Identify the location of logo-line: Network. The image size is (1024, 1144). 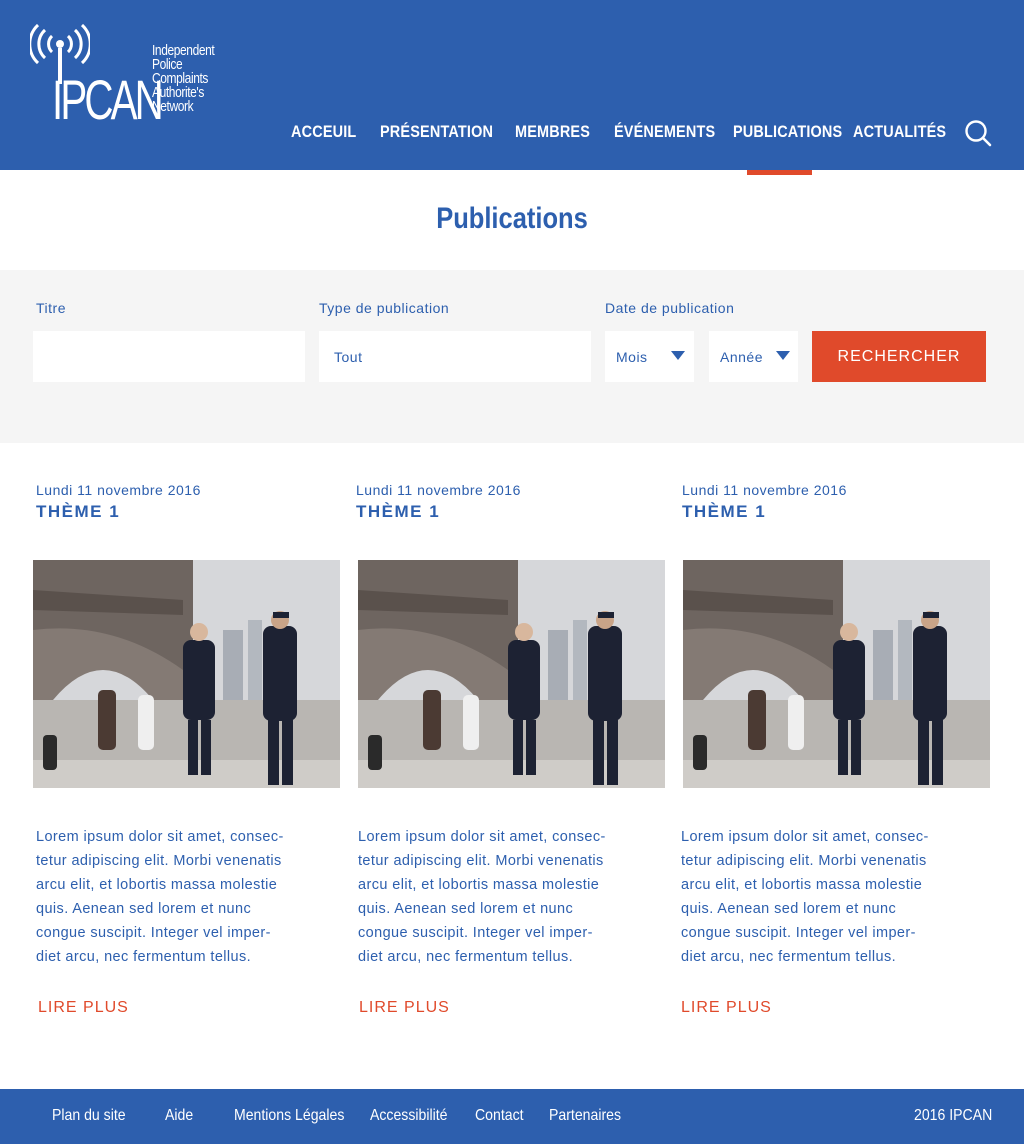
(173, 106).